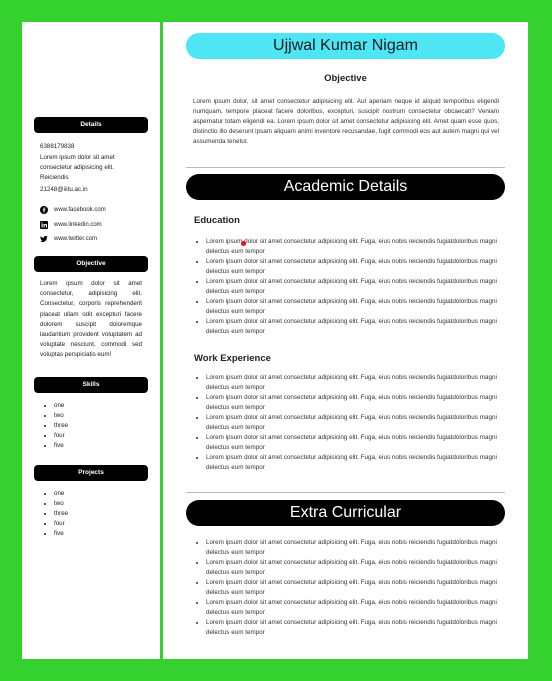 The height and width of the screenshot is (681, 552). I want to click on education-title: Education, so click(217, 220).